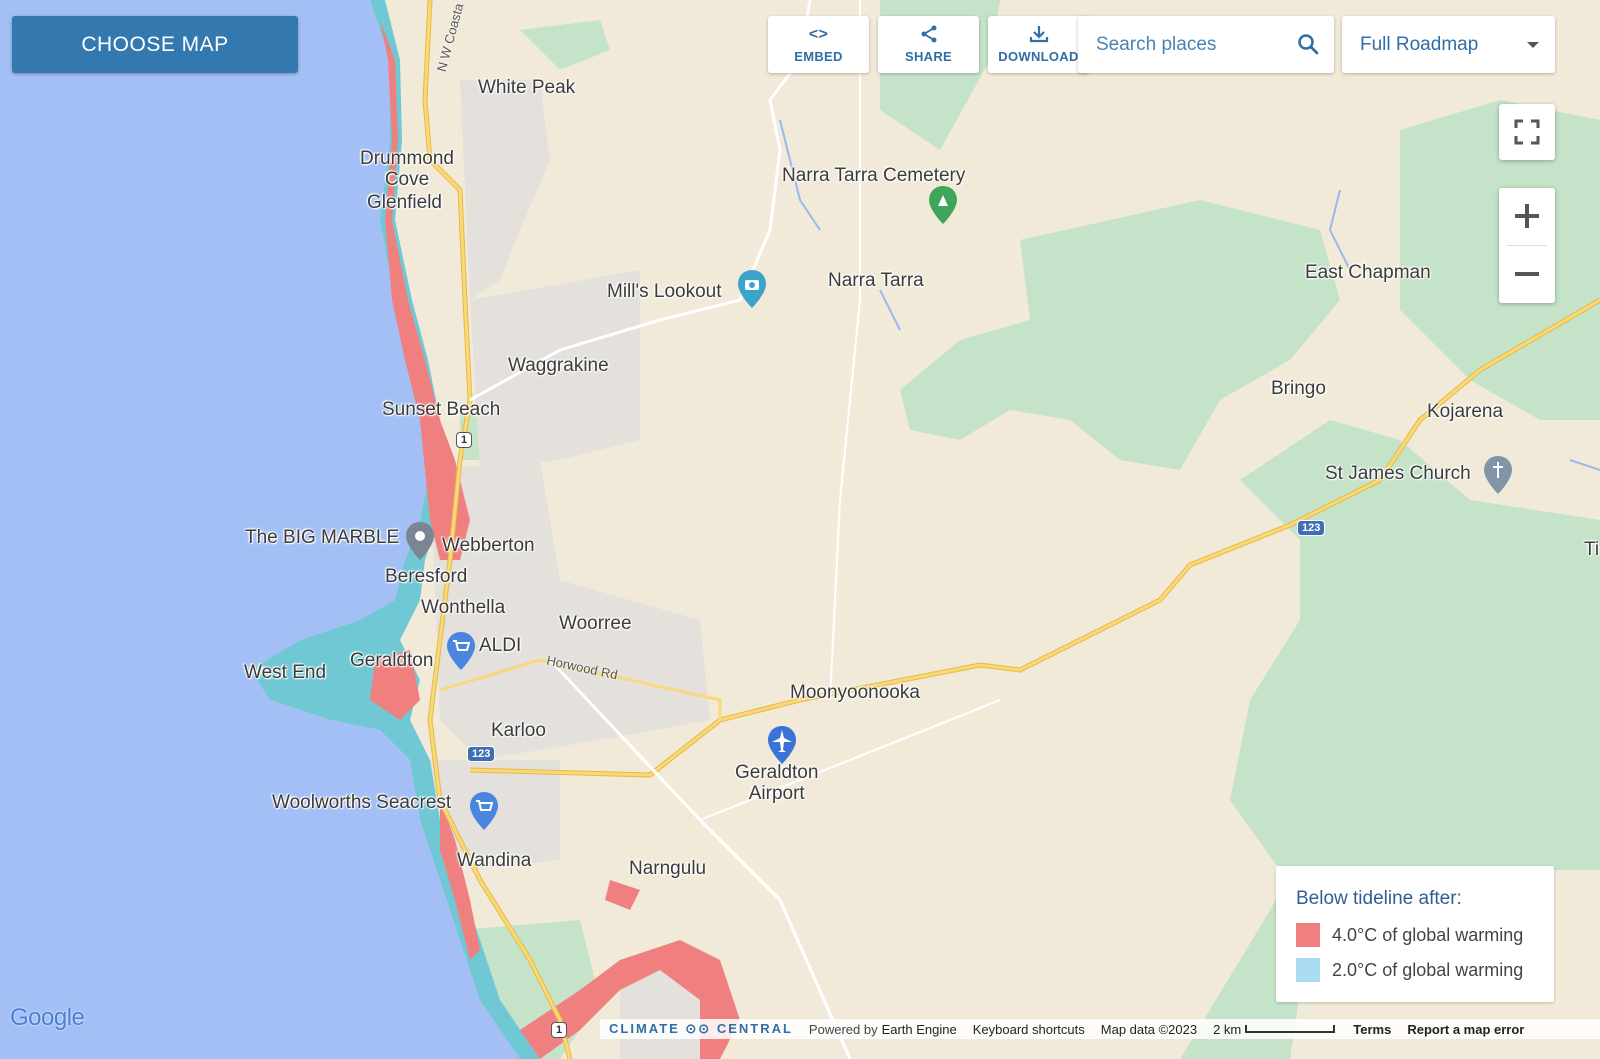  What do you see at coordinates (518, 730) in the screenshot?
I see `place-karloo: Karloo` at bounding box center [518, 730].